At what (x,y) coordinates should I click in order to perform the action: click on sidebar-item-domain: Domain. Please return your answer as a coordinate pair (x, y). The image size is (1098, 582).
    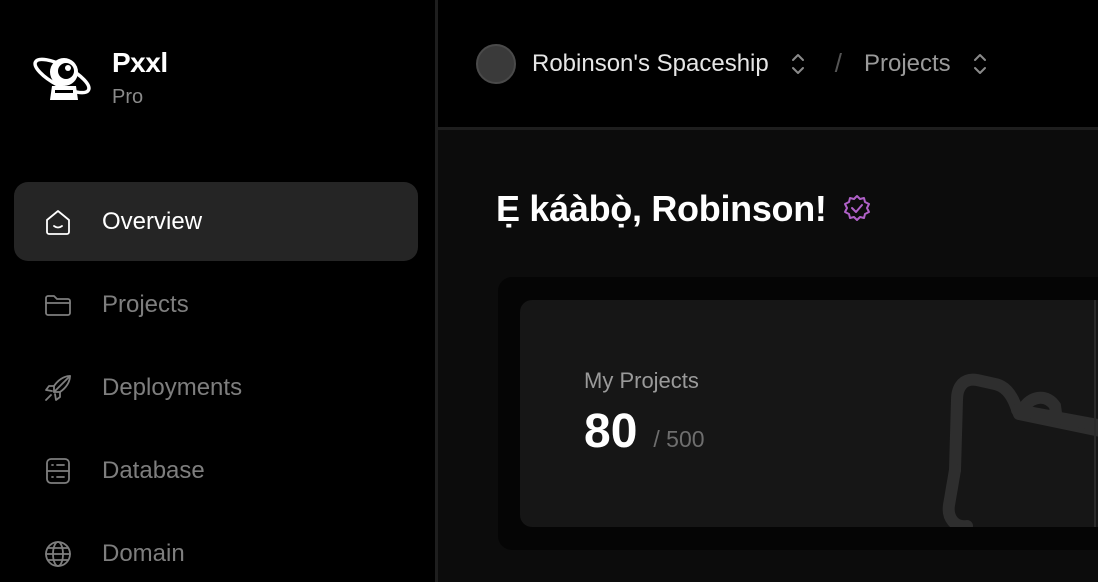
    Looking at the image, I should click on (216, 548).